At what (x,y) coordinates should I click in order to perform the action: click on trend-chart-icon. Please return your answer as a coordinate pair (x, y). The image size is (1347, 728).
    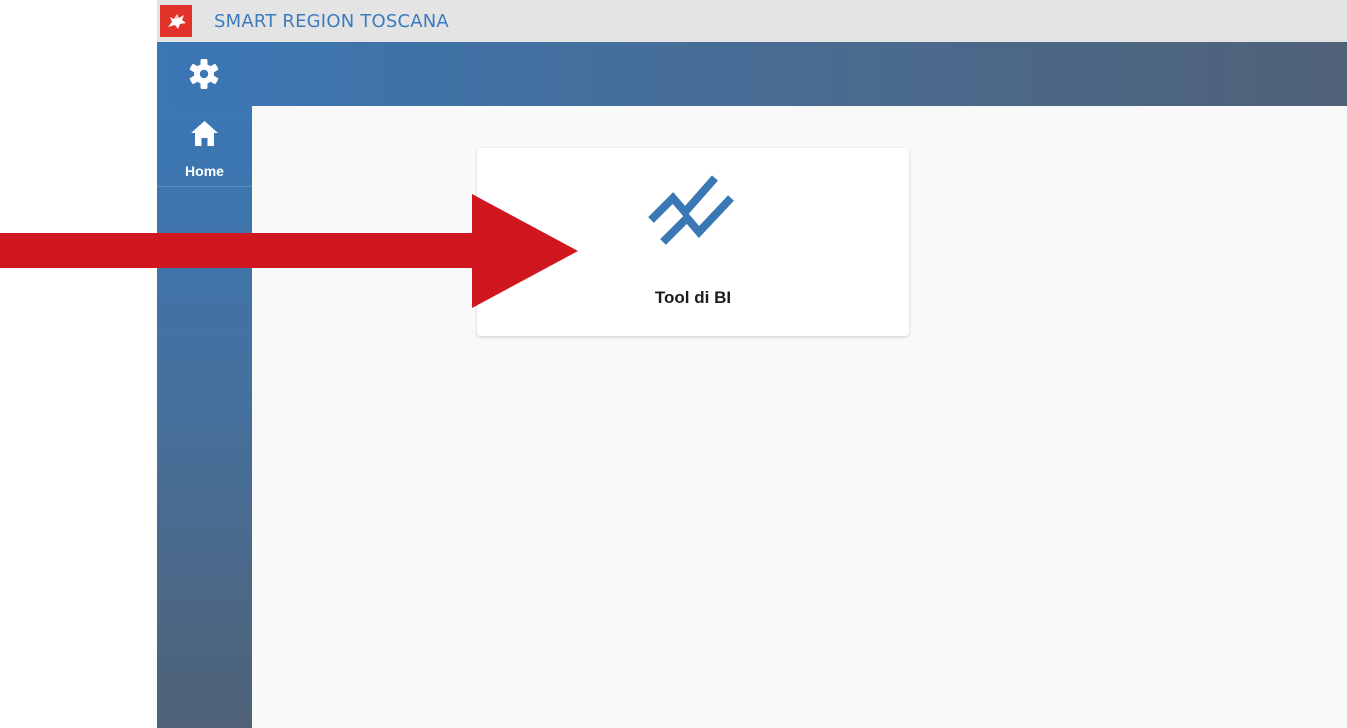
    Looking at the image, I should click on (691, 210).